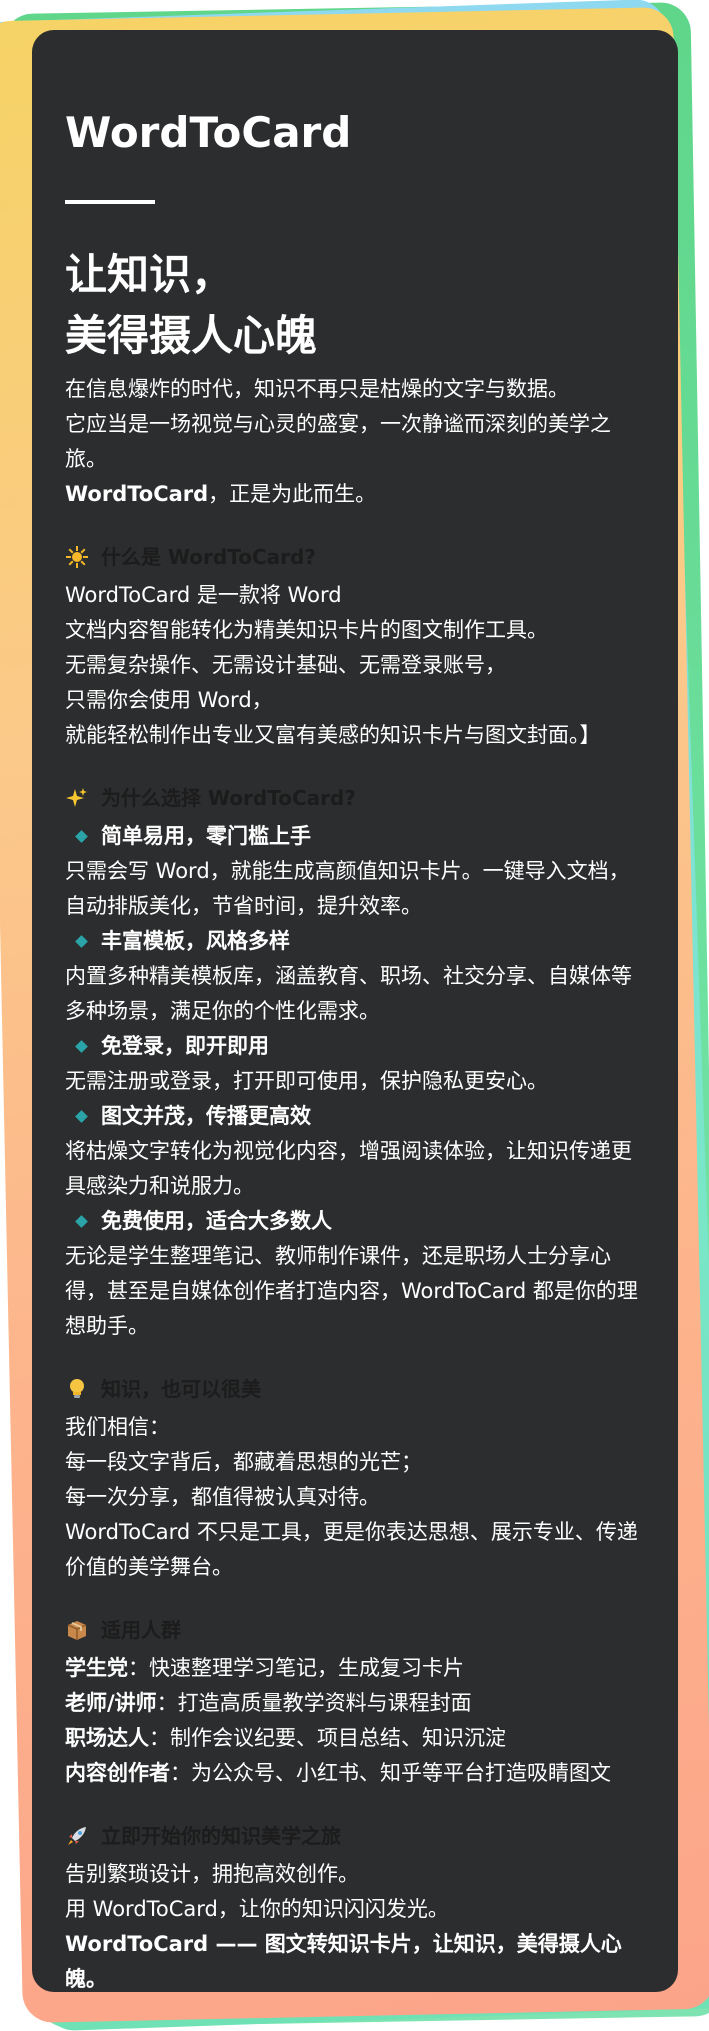 The height and width of the screenshot is (2031, 709). Describe the element at coordinates (306, 1081) in the screenshot. I see `feature-desc: 无需注册或登录，打开即可使用，保护隐私更安心。` at that location.